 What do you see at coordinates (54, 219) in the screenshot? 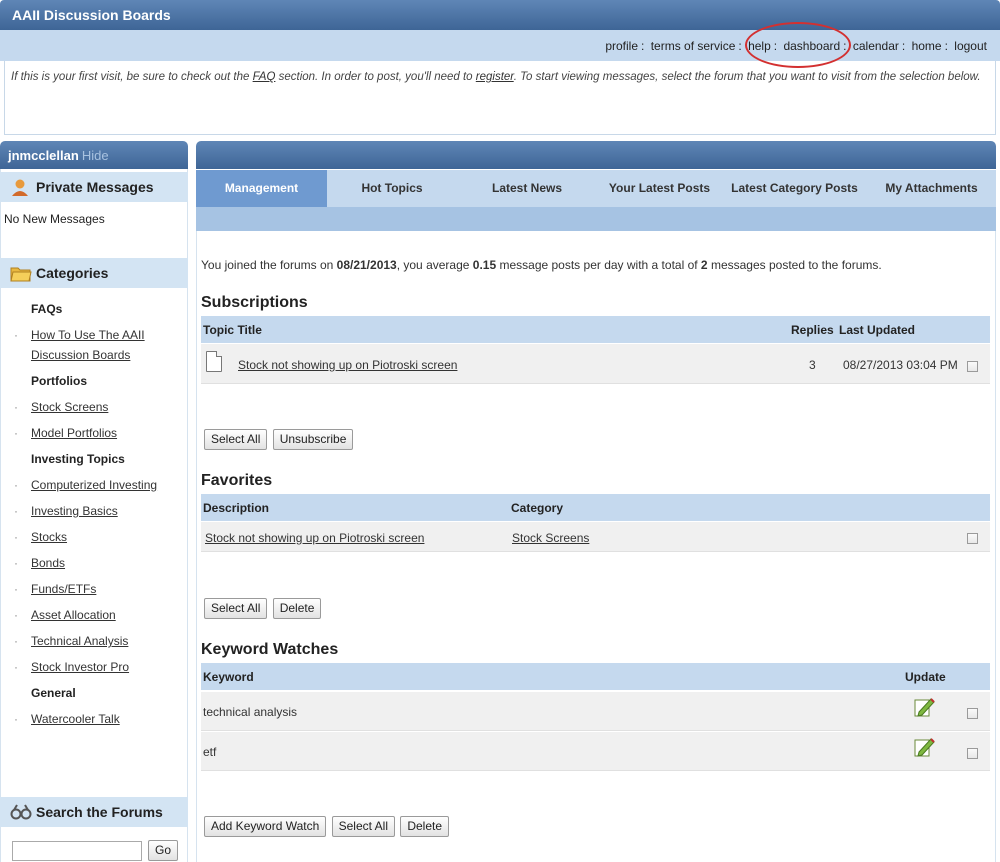
I see `no-new-messages: No New Messages` at bounding box center [54, 219].